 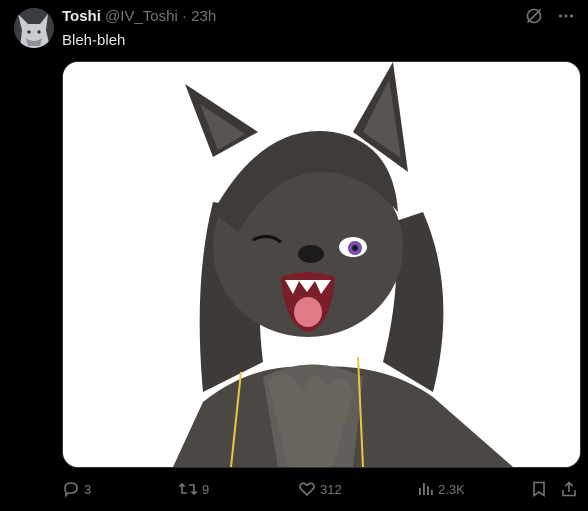 I want to click on share-icon, so click(x=569, y=489).